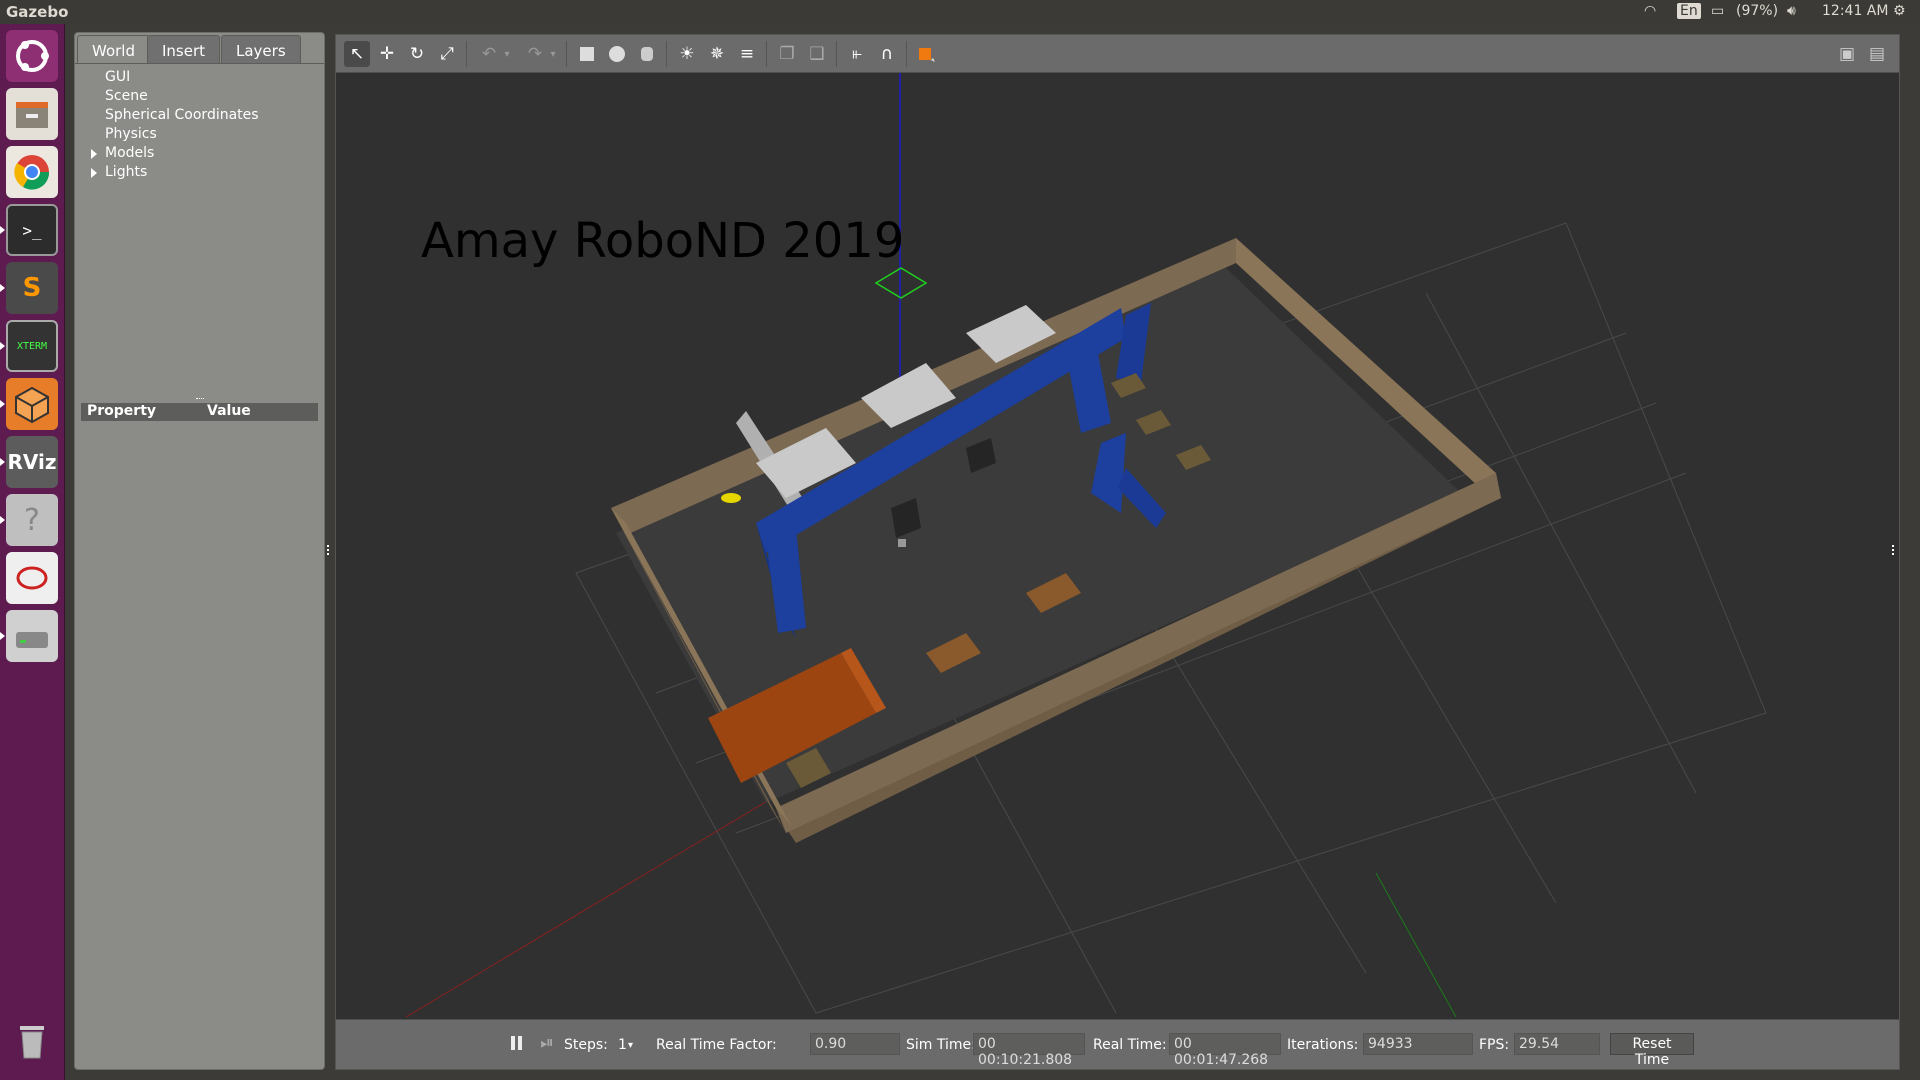 The image size is (1920, 1080). Describe the element at coordinates (126, 96) in the screenshot. I see `tree-item-scene: Scene` at that location.